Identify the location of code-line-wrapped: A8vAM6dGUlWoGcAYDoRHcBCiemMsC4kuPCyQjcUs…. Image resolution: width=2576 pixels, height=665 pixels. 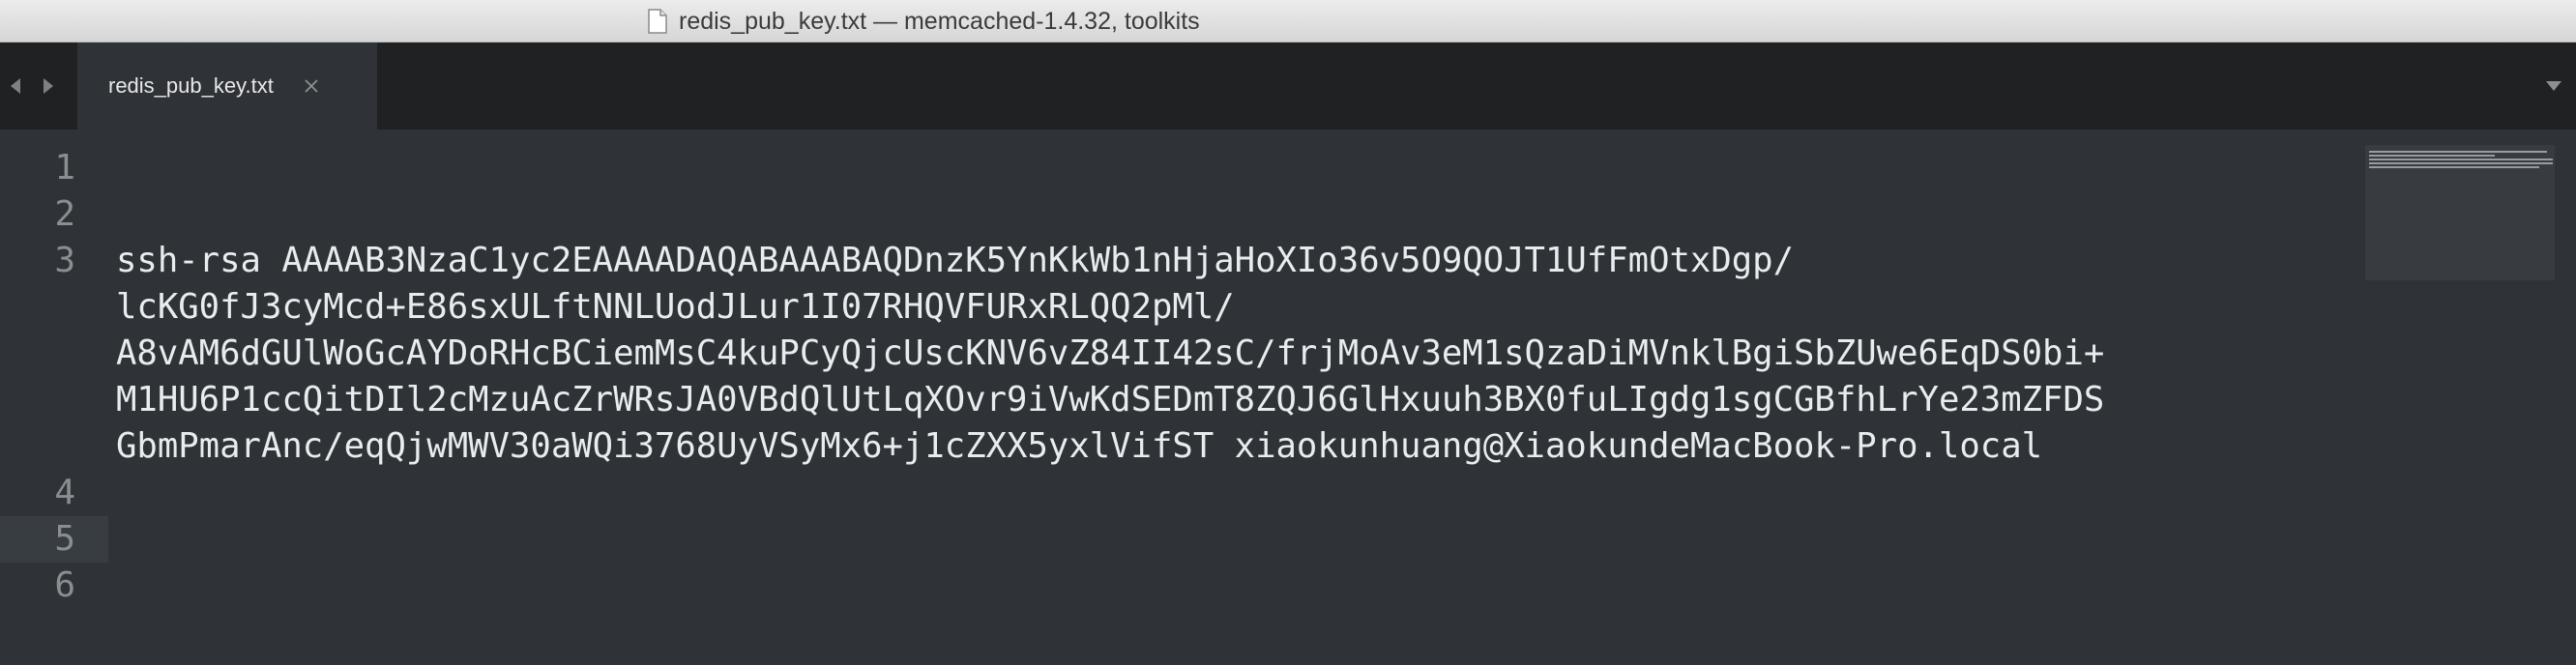
(1110, 354).